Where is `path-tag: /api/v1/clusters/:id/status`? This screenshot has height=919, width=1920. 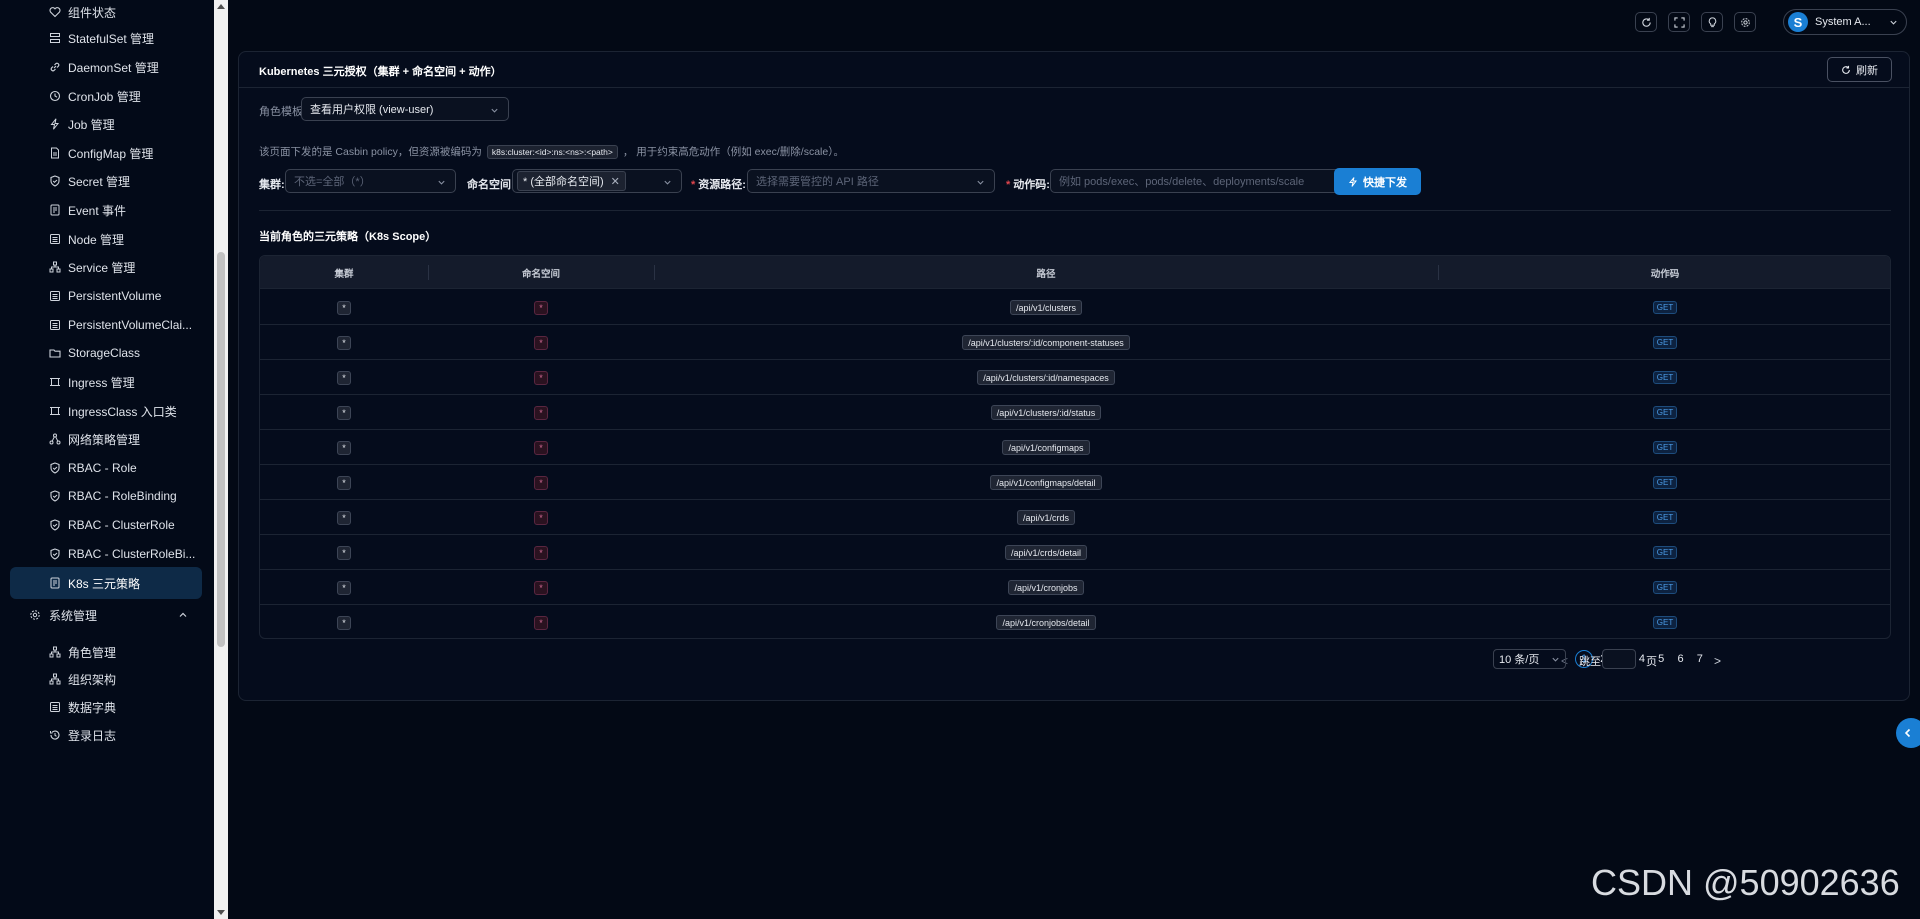 path-tag: /api/v1/clusters/:id/status is located at coordinates (1046, 412).